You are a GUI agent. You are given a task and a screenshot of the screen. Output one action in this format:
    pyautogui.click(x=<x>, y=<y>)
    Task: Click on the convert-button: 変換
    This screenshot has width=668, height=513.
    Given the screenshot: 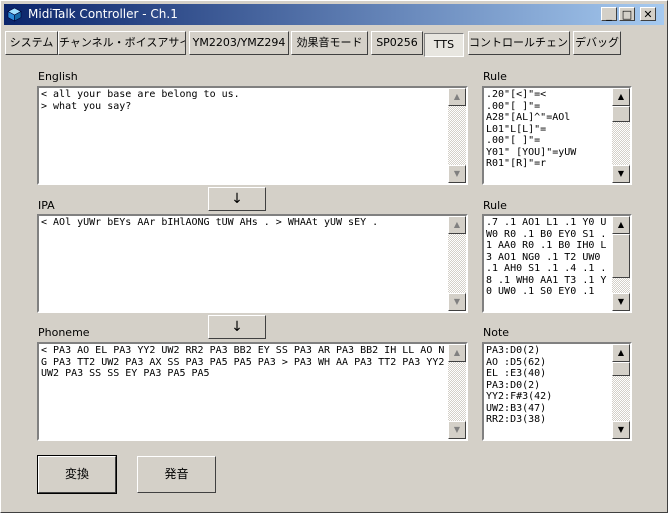 What is the action you would take?
    pyautogui.click(x=77, y=474)
    